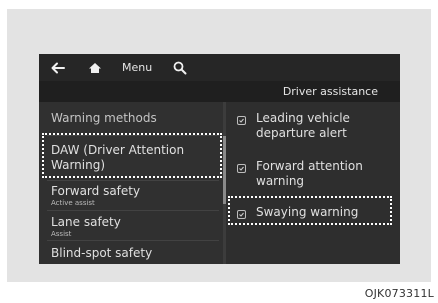 The width and height of the screenshot is (438, 303). I want to click on option-label: Forward attention warning, so click(309, 173).